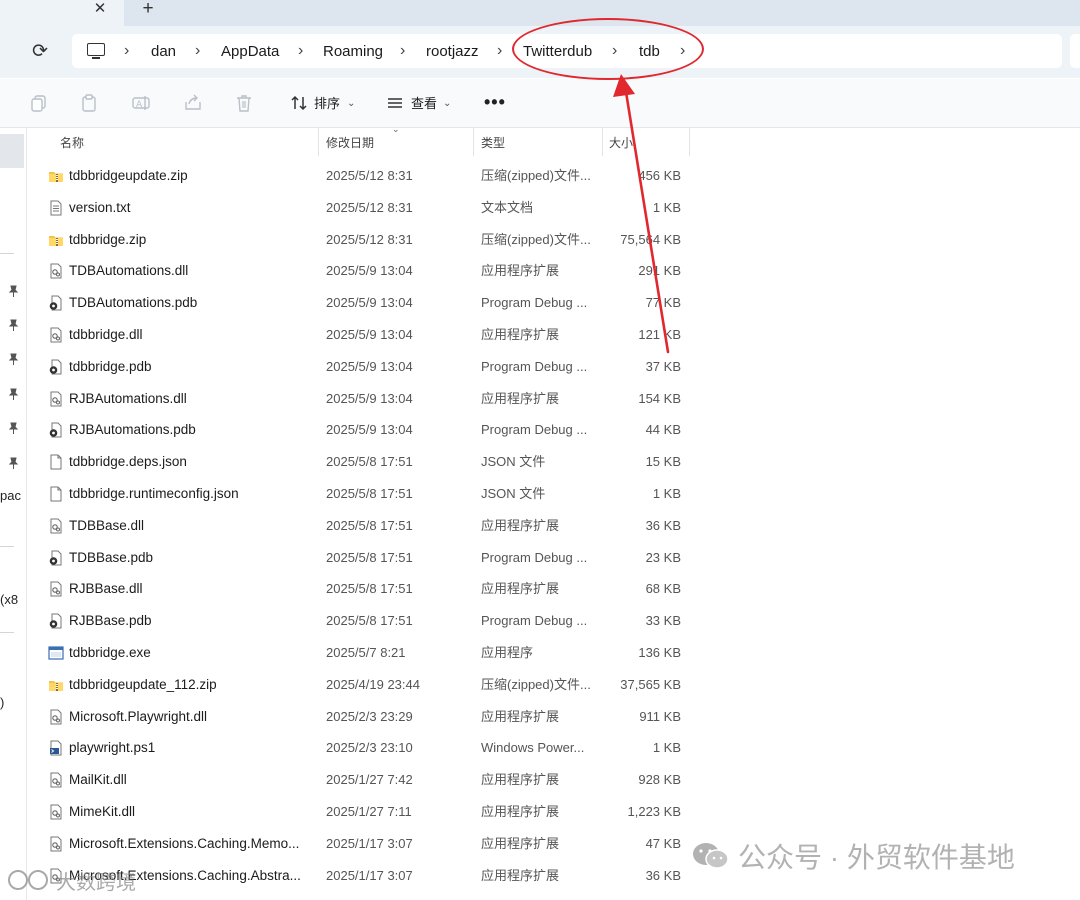 The image size is (1080, 900). I want to click on view-icon, so click(395, 103).